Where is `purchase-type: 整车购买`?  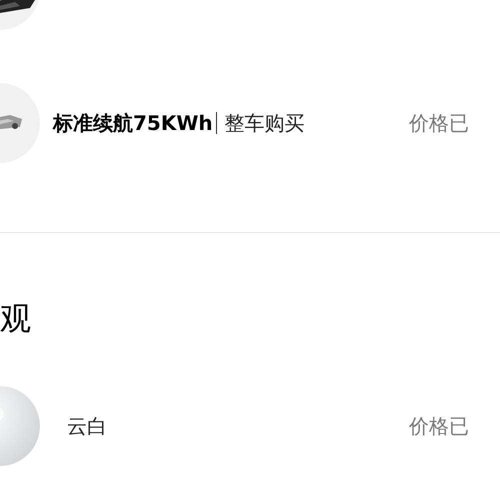
purchase-type: 整车购买 is located at coordinates (264, 123).